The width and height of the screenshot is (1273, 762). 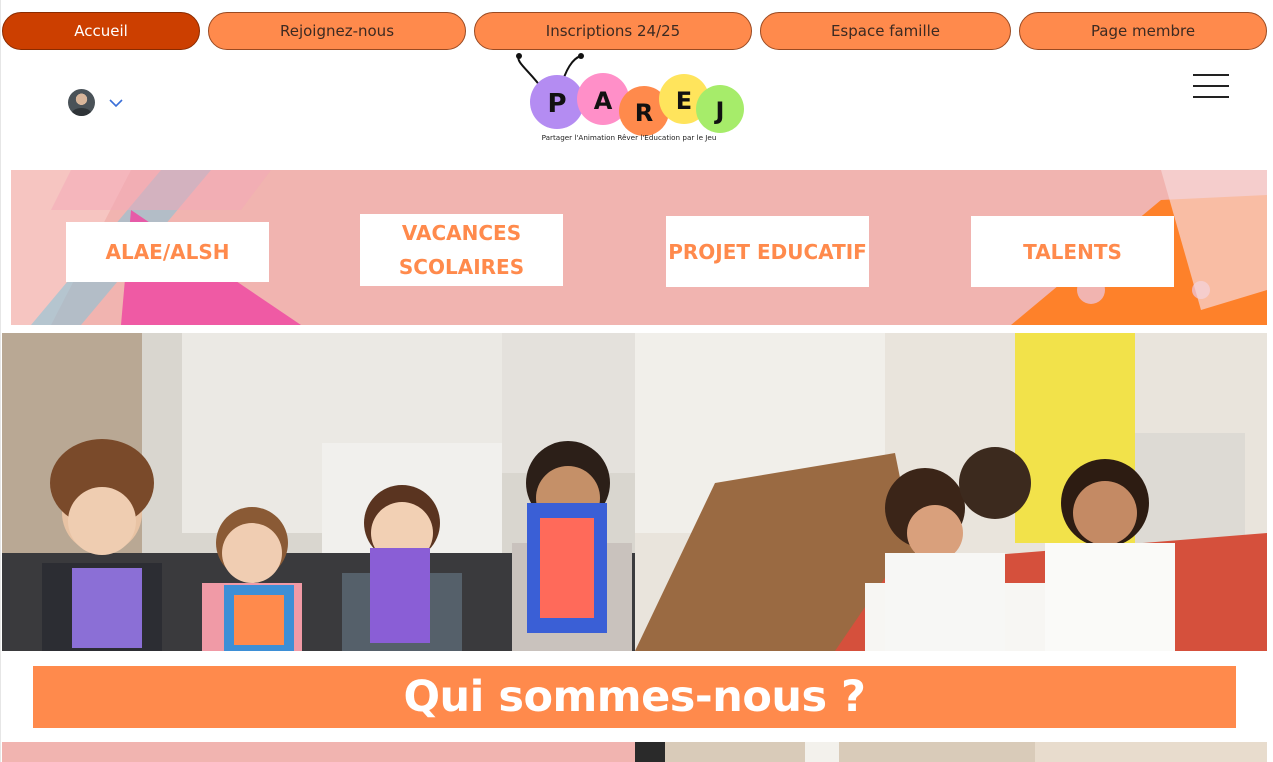 What do you see at coordinates (556, 104) in the screenshot?
I see `logo-letter-p: P` at bounding box center [556, 104].